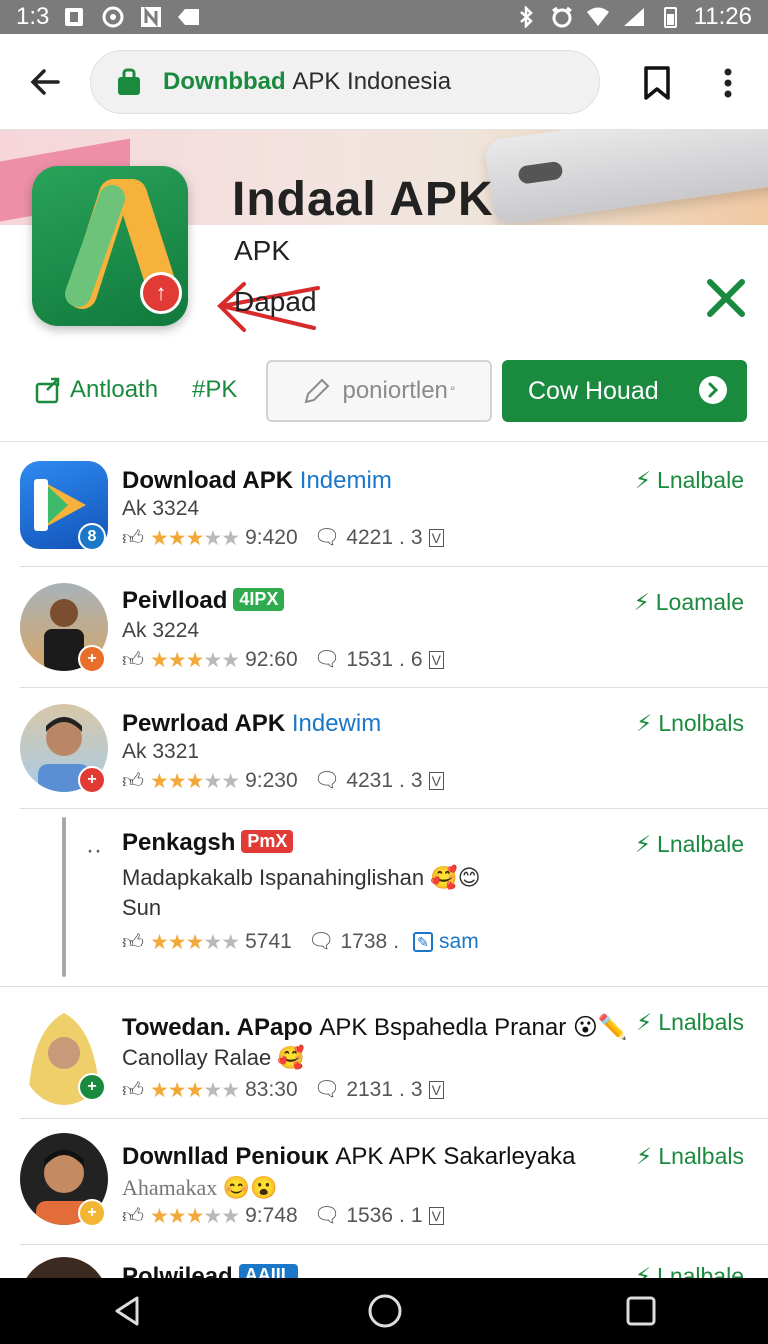  I want to click on alarm-icon, so click(561, 17).